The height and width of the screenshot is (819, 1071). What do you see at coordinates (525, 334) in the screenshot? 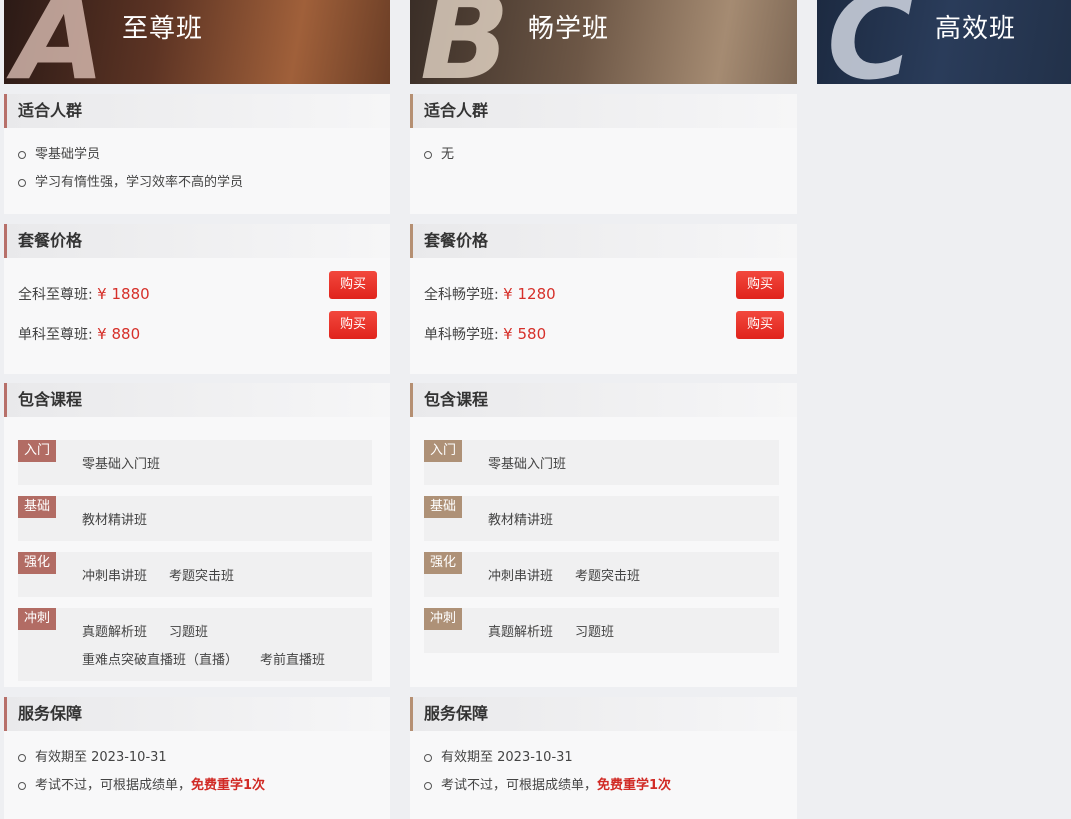
I see `price-amount: ¥ 580` at bounding box center [525, 334].